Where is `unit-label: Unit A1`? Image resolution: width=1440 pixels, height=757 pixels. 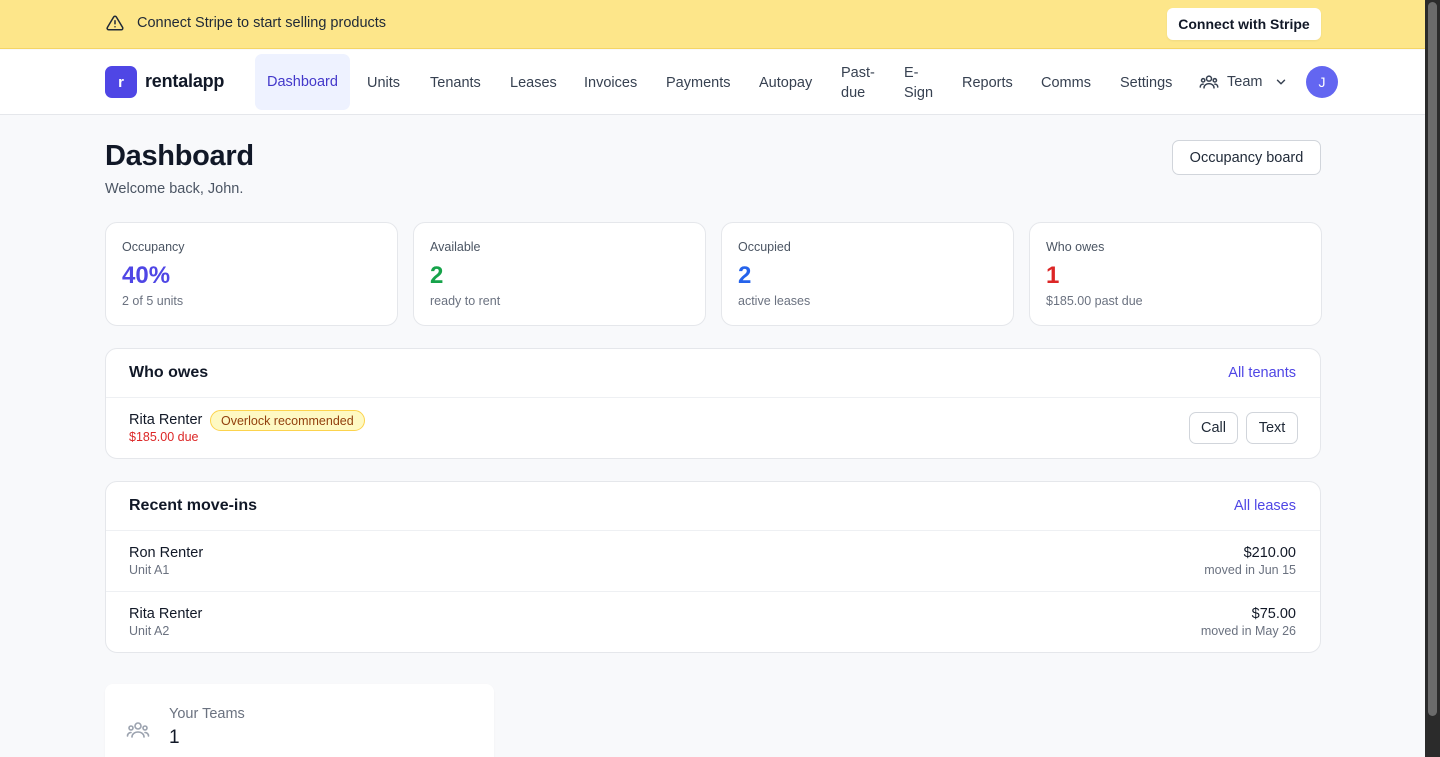
unit-label: Unit A1 is located at coordinates (149, 570).